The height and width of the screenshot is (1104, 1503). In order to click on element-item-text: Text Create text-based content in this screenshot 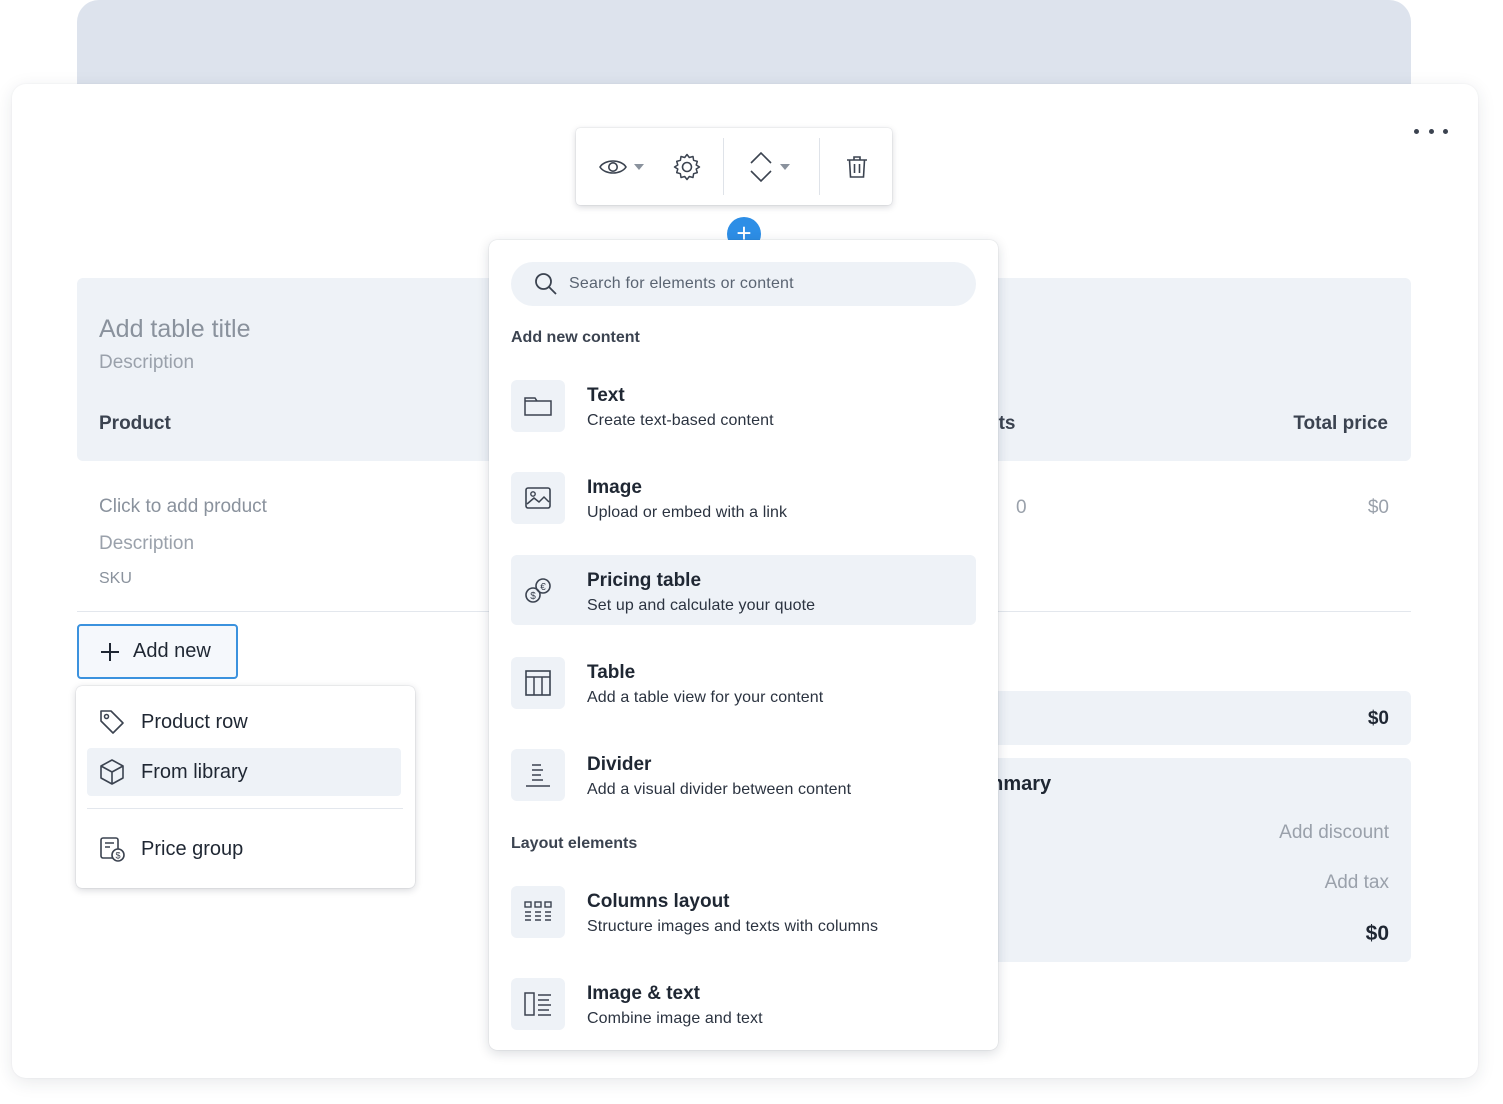, I will do `click(743, 405)`.